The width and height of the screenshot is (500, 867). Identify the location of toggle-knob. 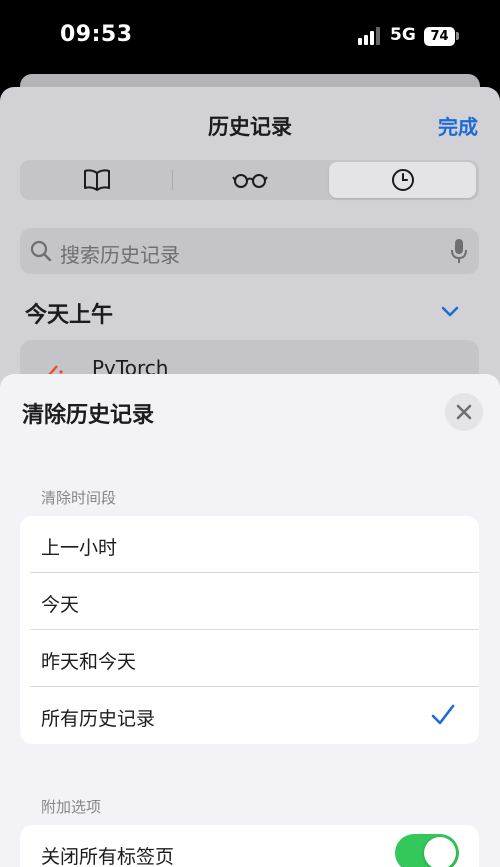
(440, 852).